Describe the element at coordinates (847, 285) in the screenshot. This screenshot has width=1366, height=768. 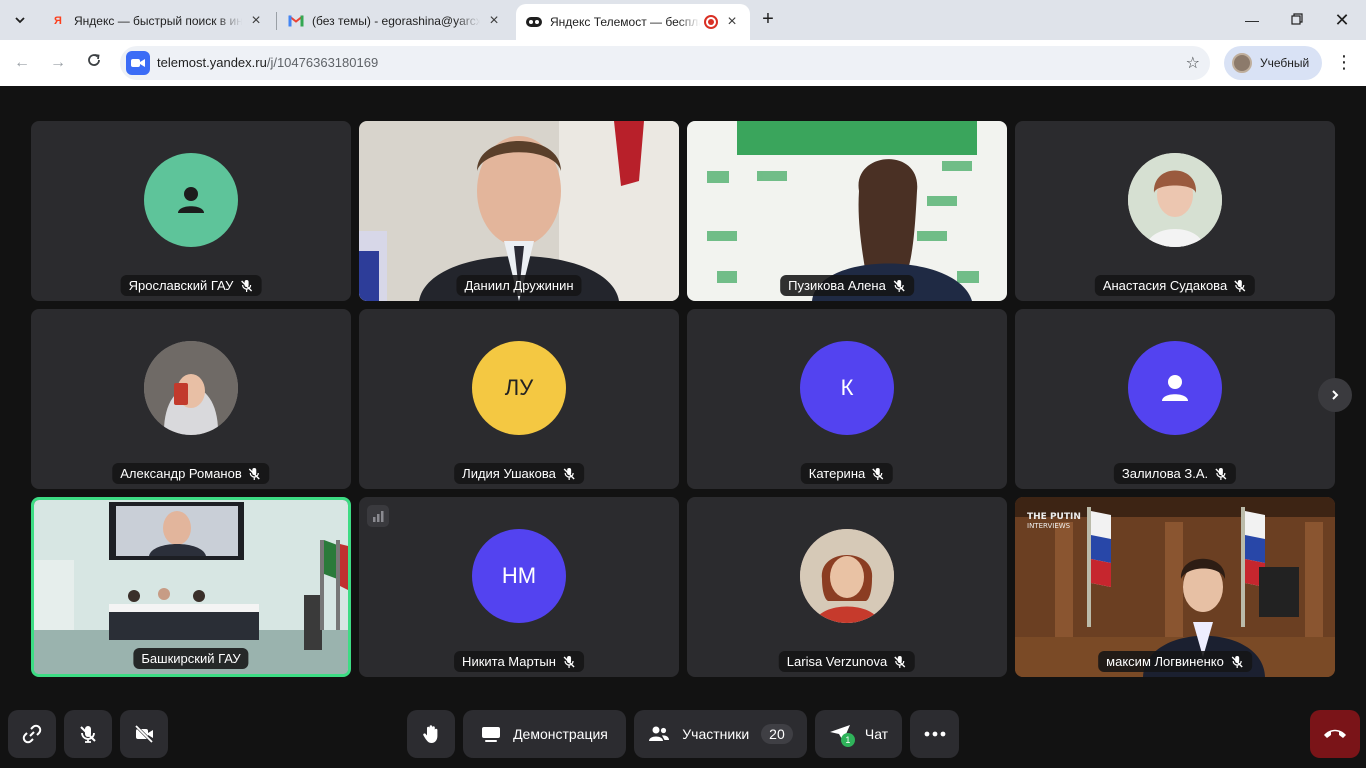
I see `participant-nameplate: Пузикова Алена` at that location.